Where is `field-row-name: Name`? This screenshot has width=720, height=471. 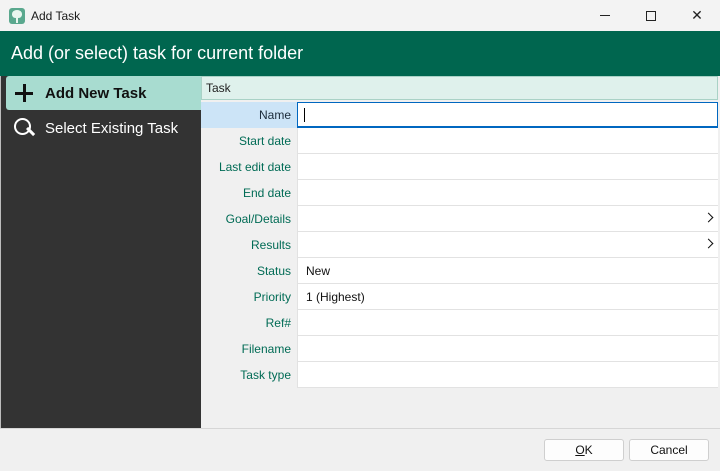
field-row-name: Name is located at coordinates (459, 115).